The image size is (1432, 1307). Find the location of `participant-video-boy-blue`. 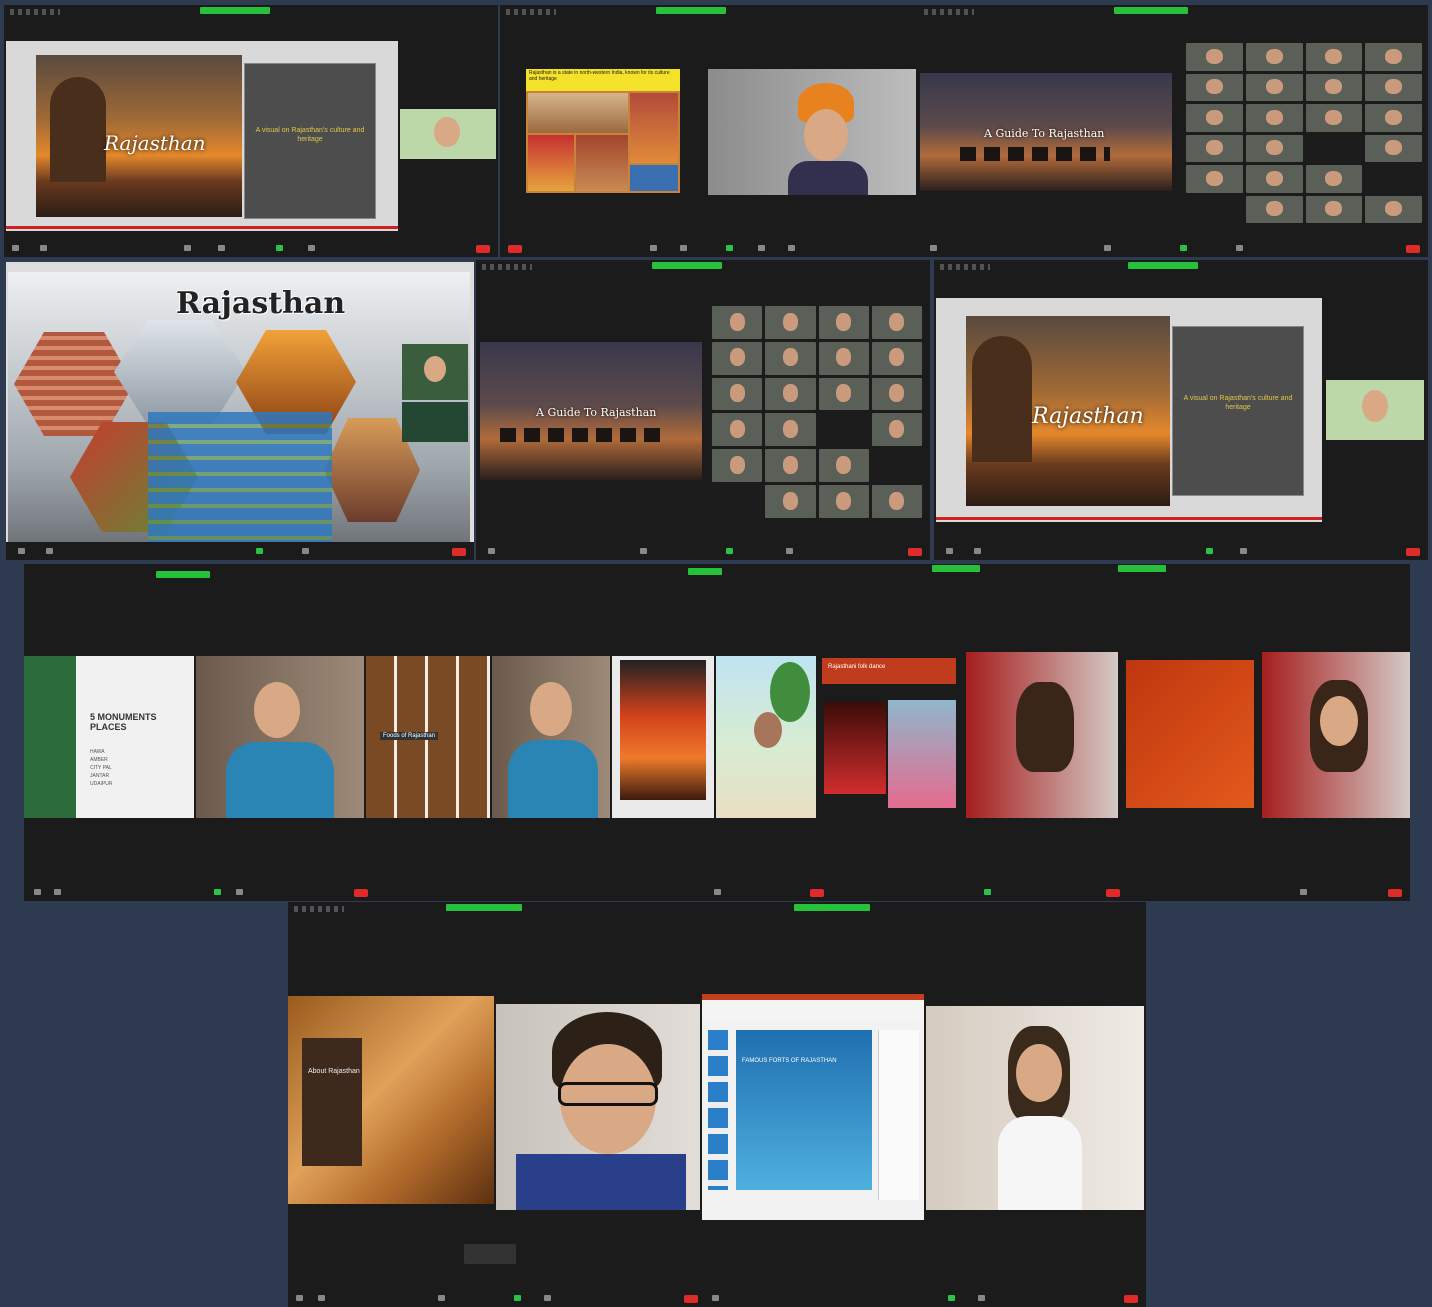

participant-video-boy-blue is located at coordinates (280, 737).